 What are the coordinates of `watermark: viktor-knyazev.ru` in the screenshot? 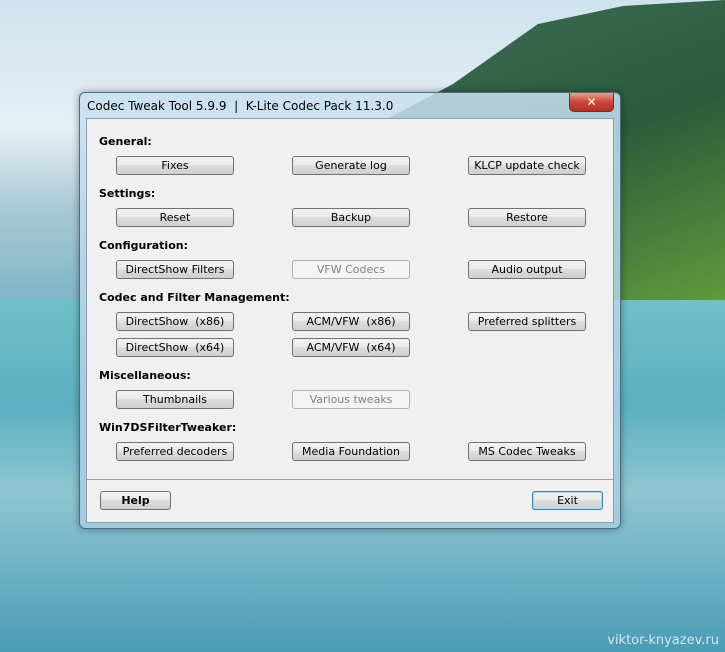 It's located at (663, 640).